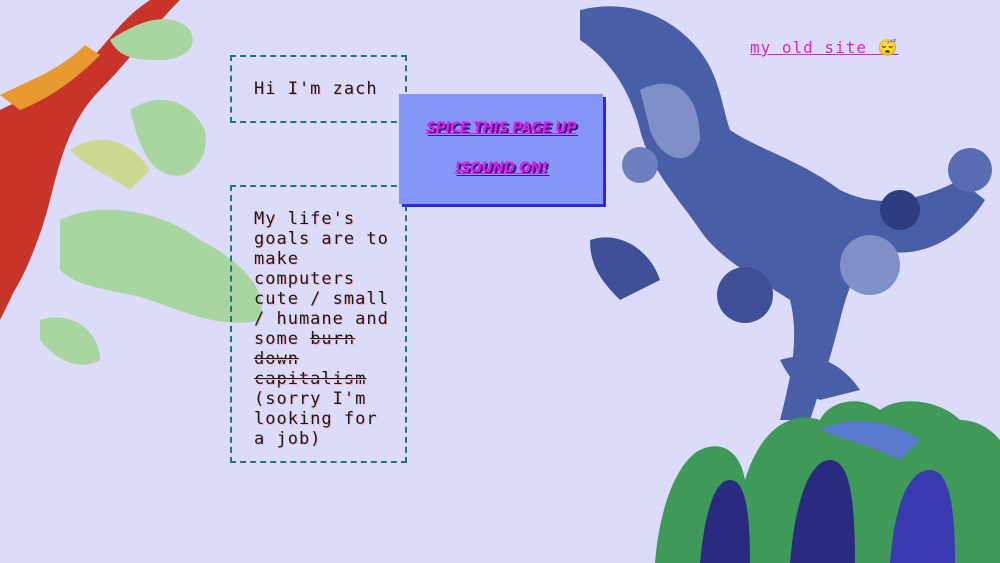  What do you see at coordinates (501, 168) in the screenshot?
I see `sound-on-link: !SOUND ON!` at bounding box center [501, 168].